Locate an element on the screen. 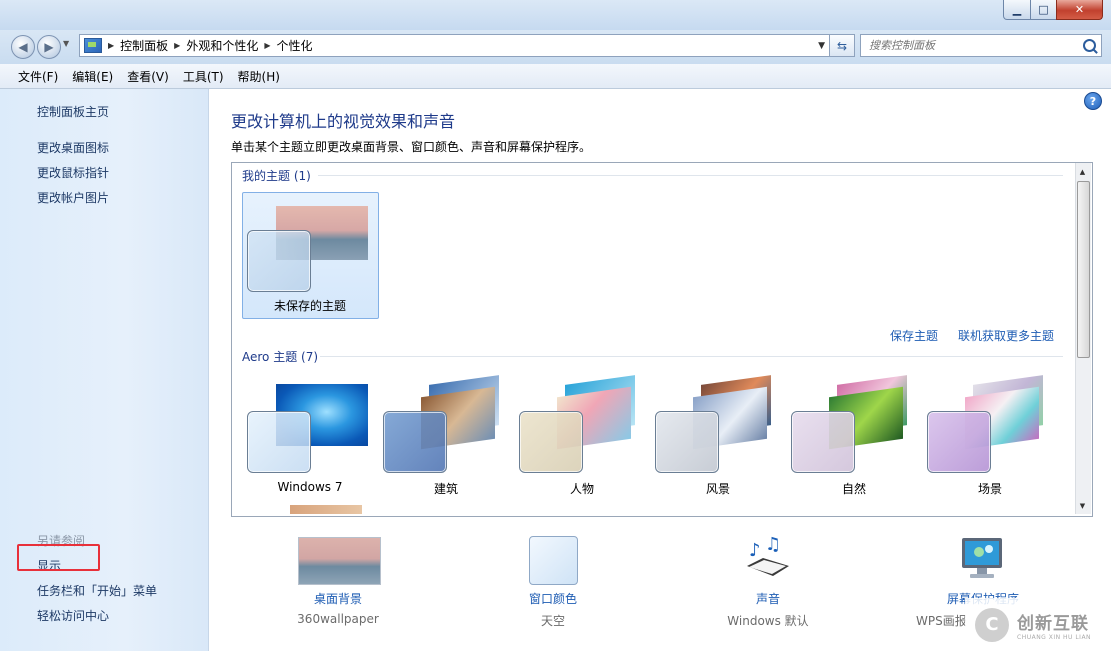 This screenshot has width=1111, height=651. theme-thumbnail is located at coordinates (326, 509).